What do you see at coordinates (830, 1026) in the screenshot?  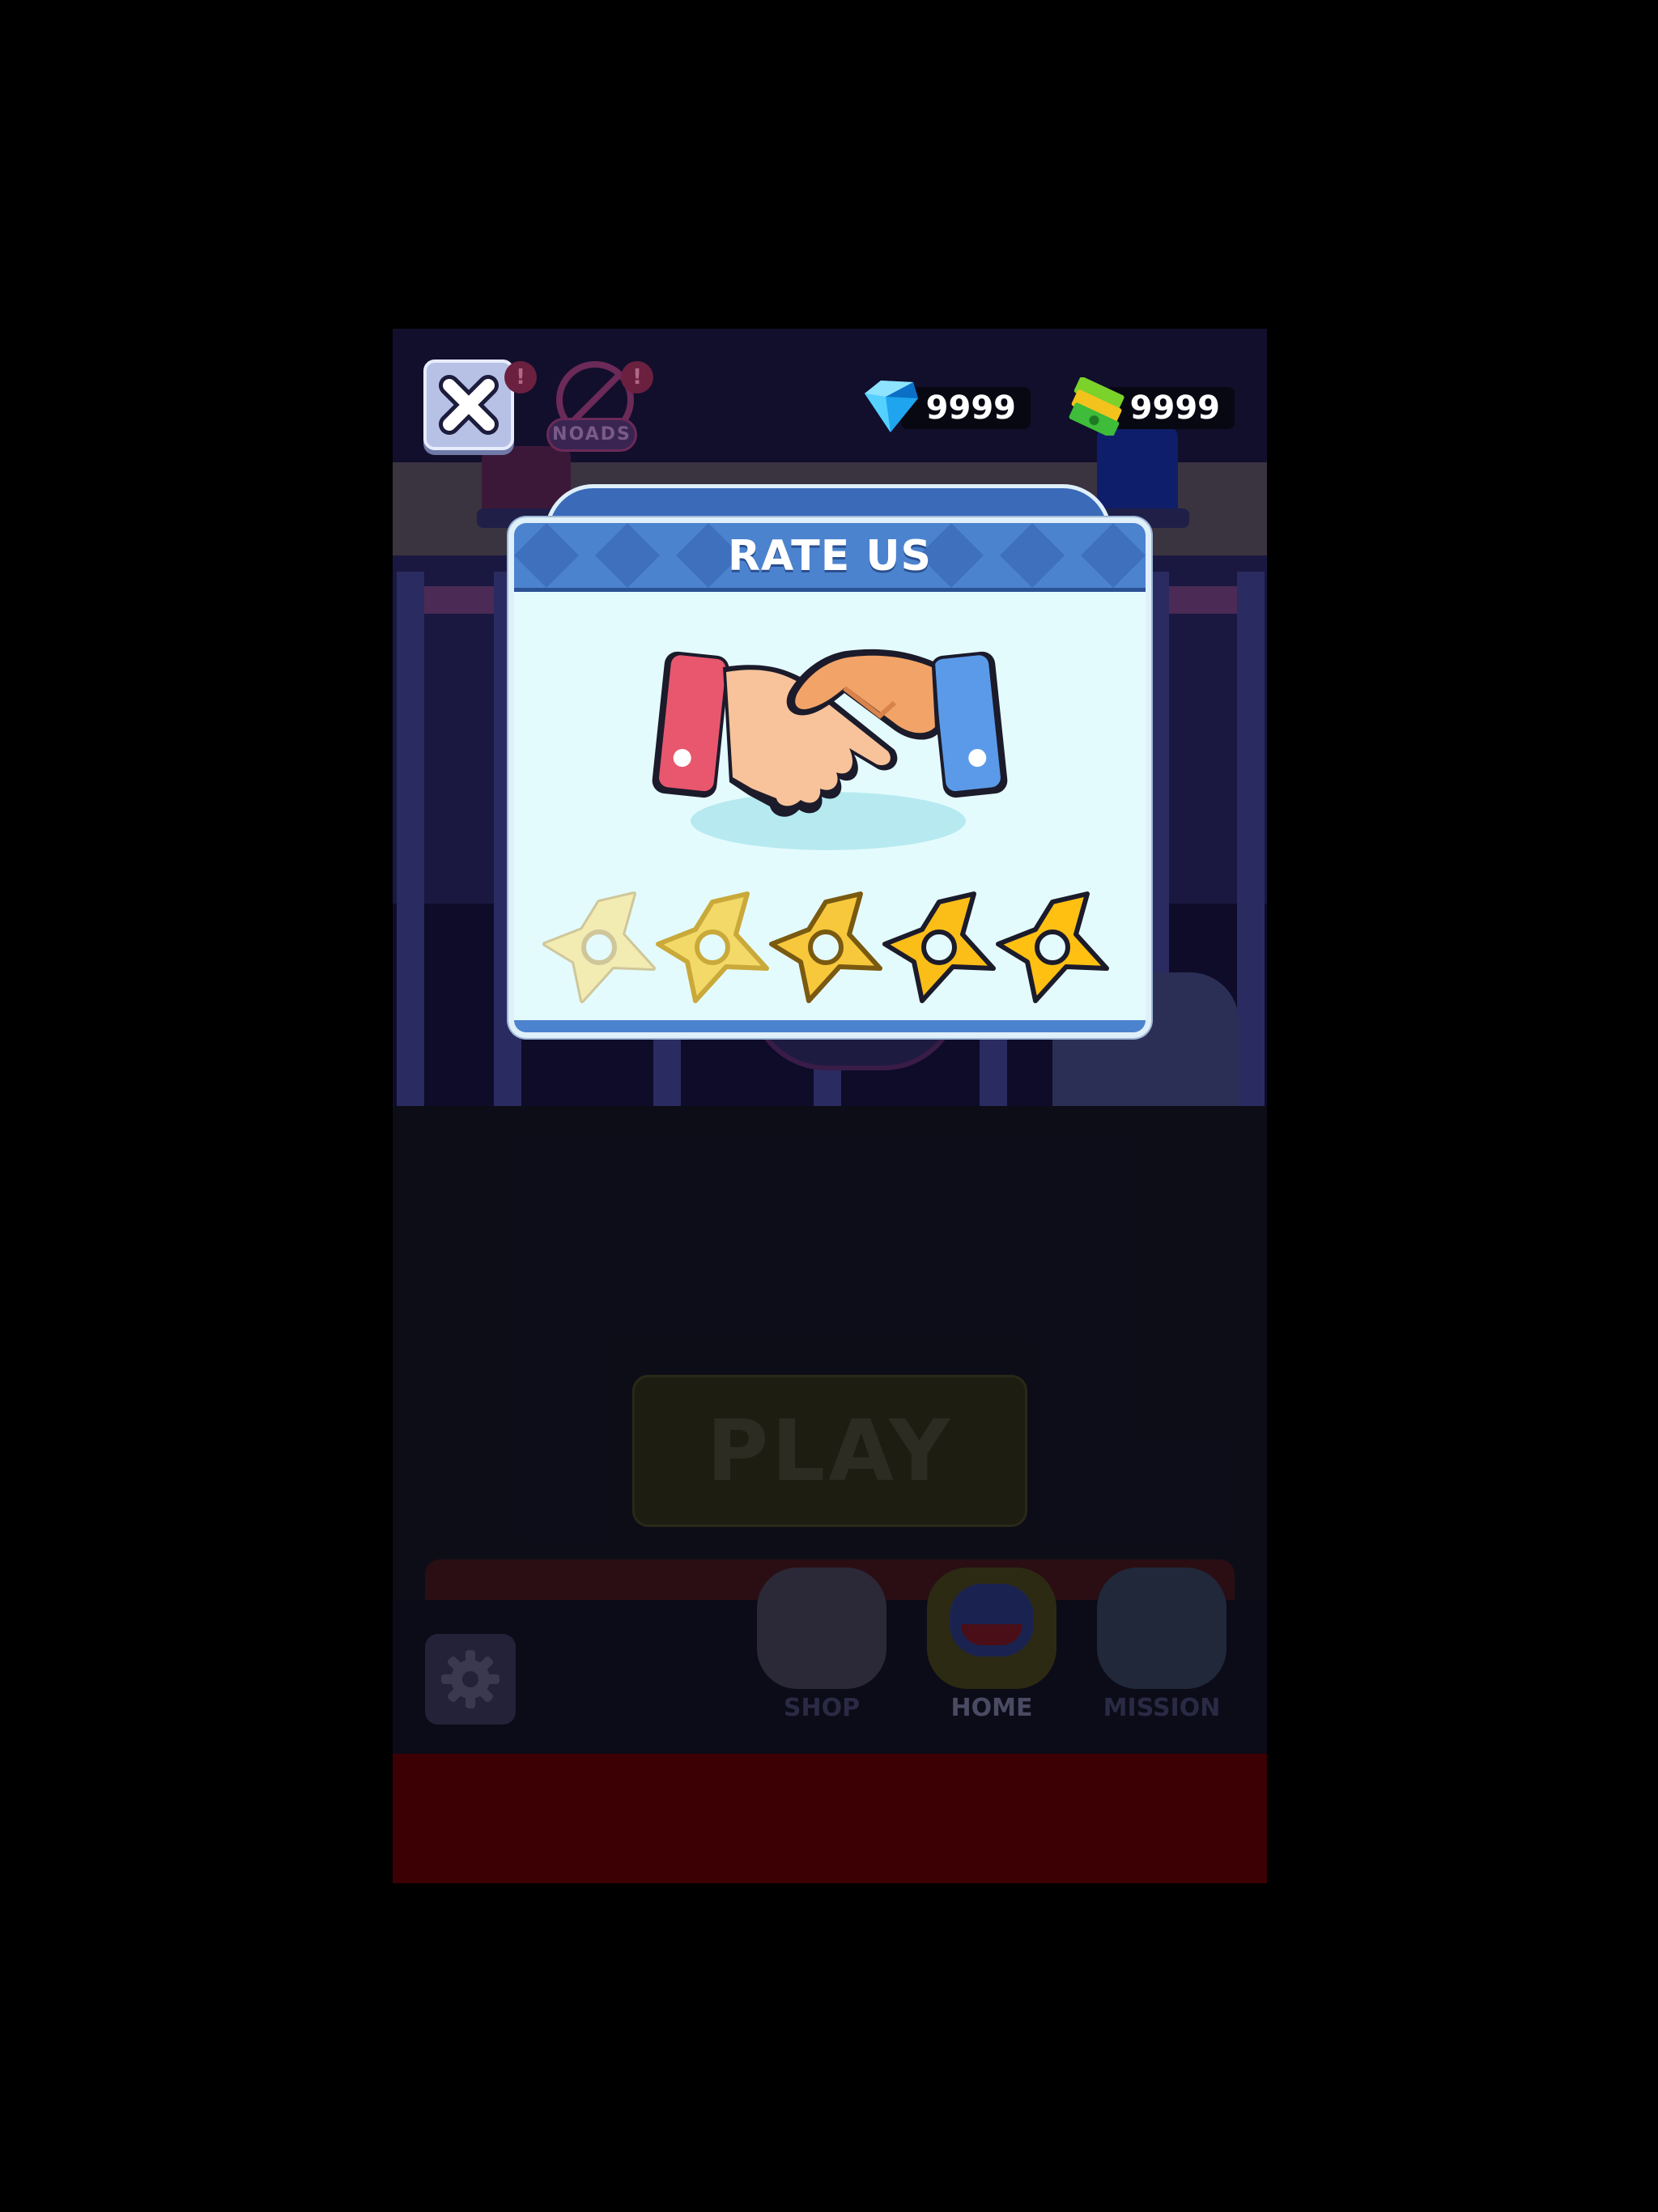 I see `dialog-bottom-edge` at bounding box center [830, 1026].